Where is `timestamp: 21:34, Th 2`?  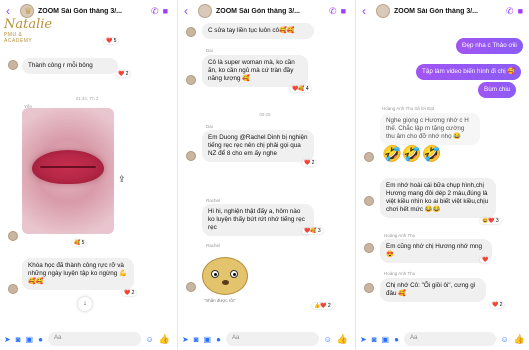
timestamp: 21:34, Th 2 is located at coordinates (87, 98).